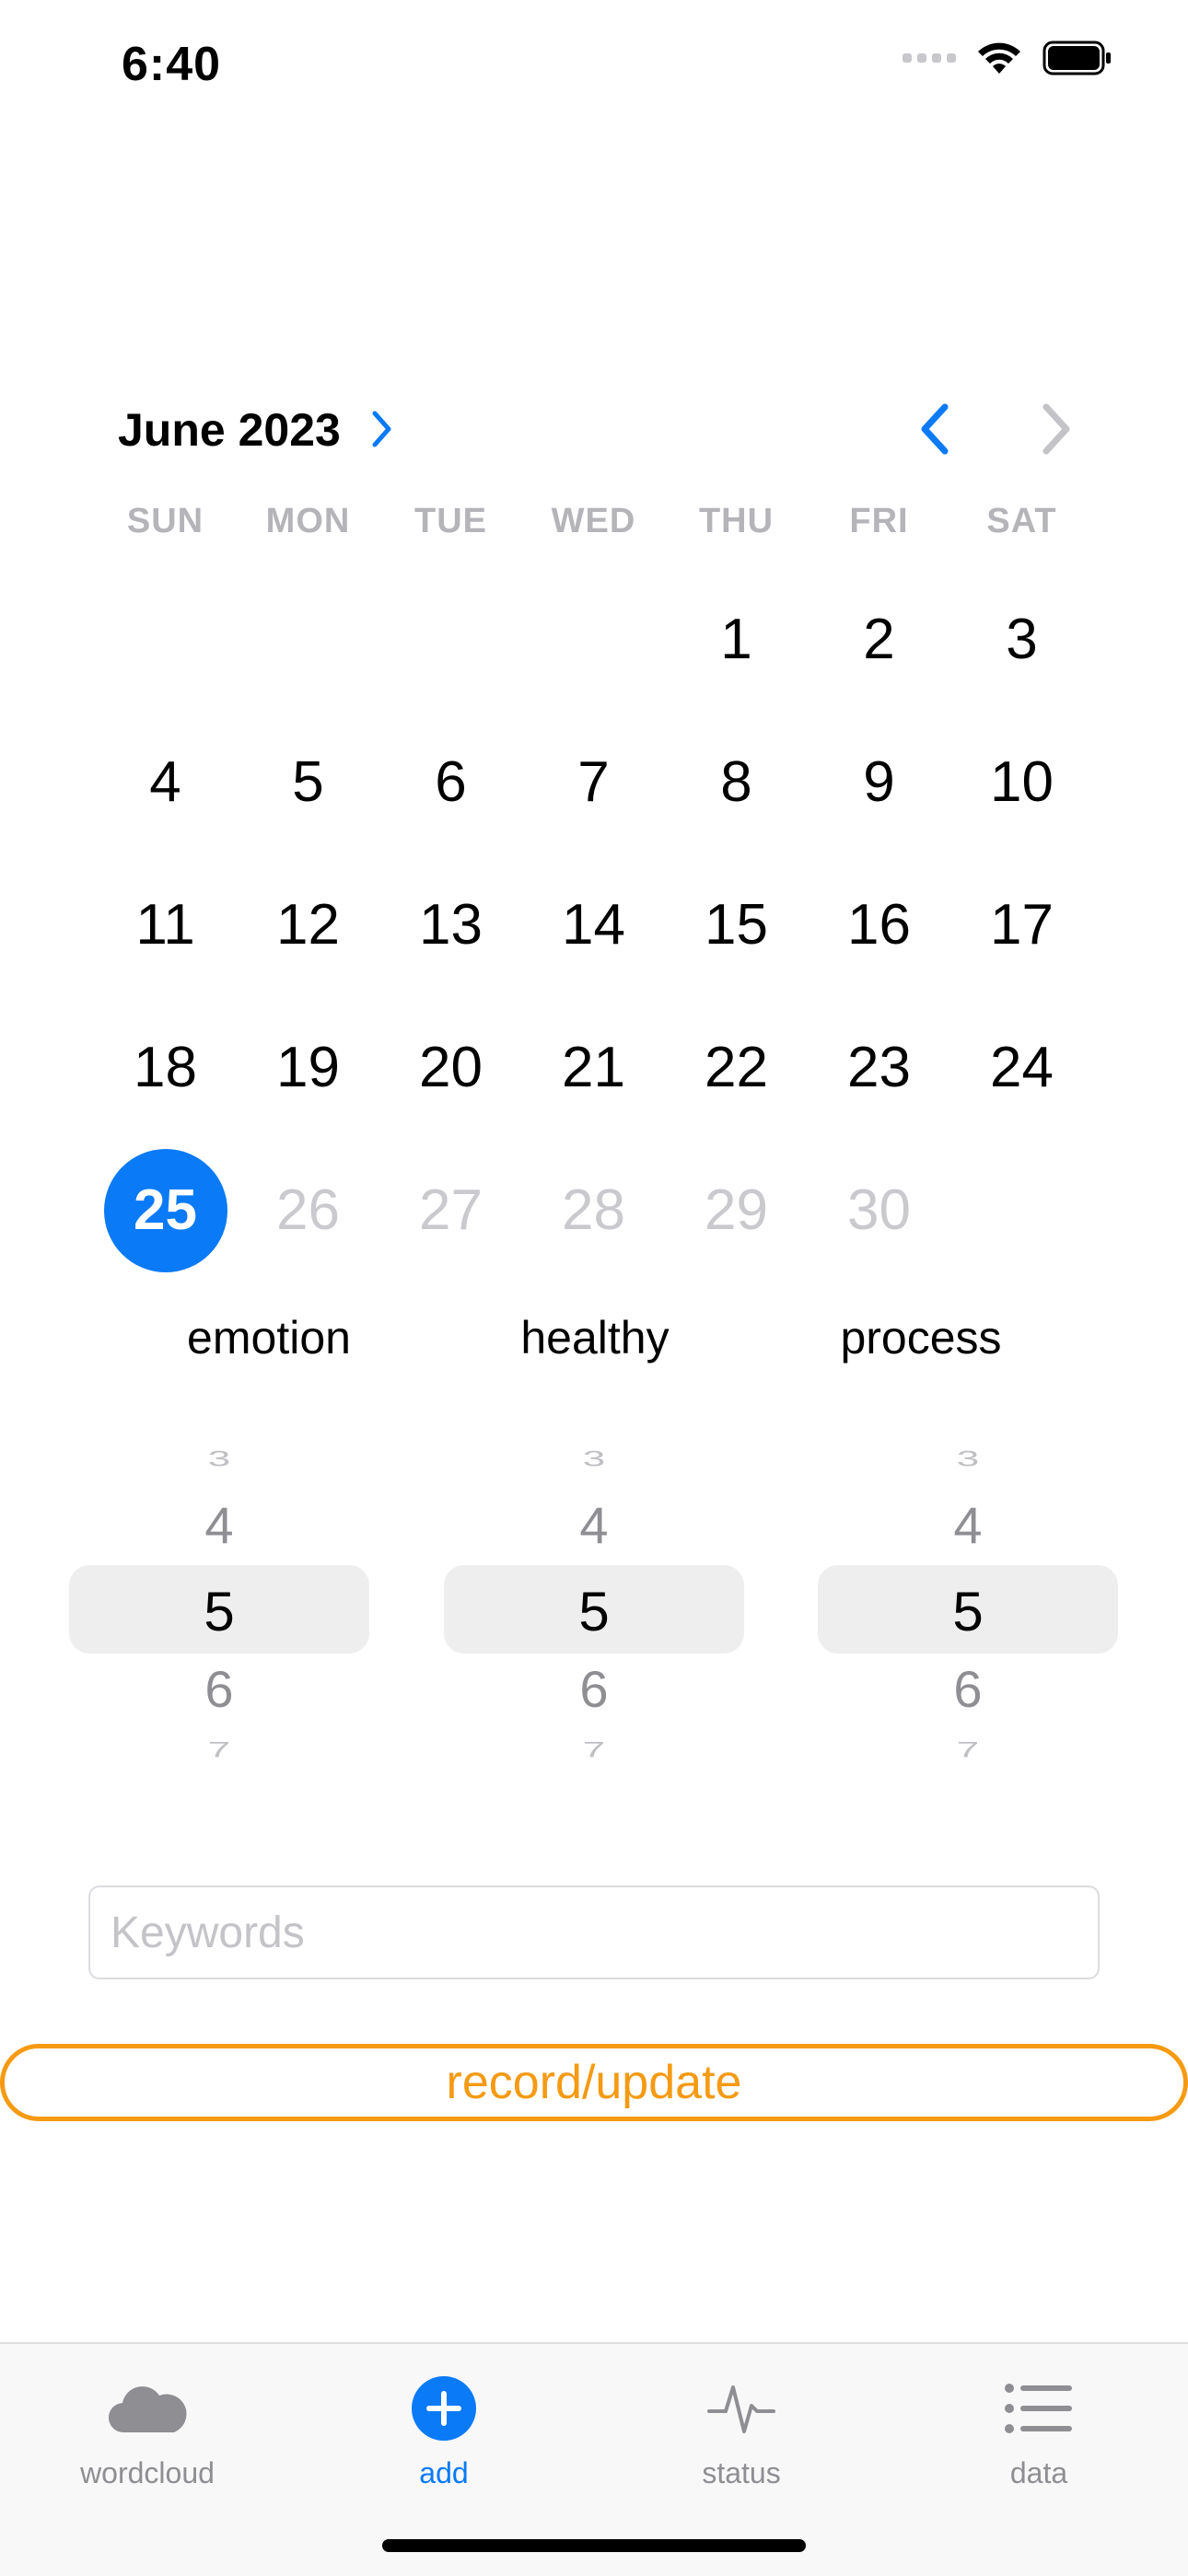 The width and height of the screenshot is (1188, 2576). Describe the element at coordinates (1055, 429) in the screenshot. I see `next-month-button` at that location.